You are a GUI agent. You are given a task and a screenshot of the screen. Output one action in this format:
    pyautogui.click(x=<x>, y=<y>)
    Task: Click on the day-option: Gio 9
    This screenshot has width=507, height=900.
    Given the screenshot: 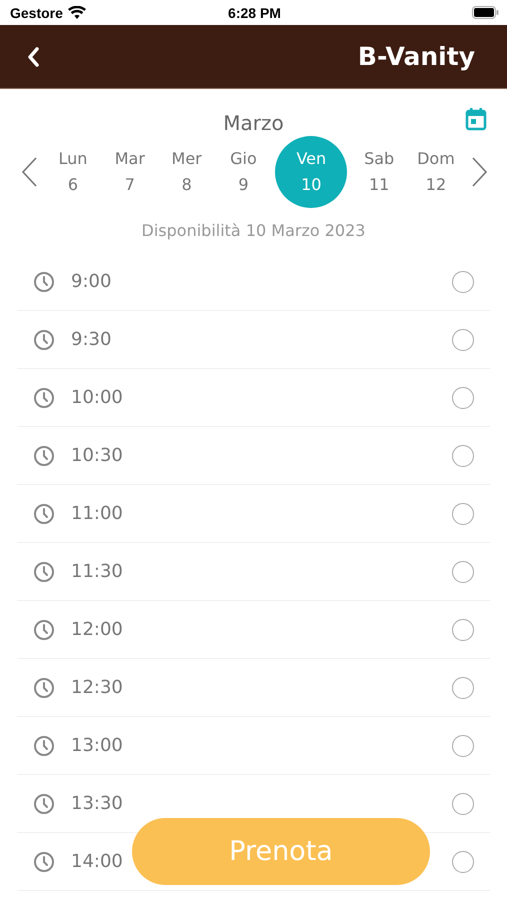 What is the action you would take?
    pyautogui.click(x=243, y=172)
    